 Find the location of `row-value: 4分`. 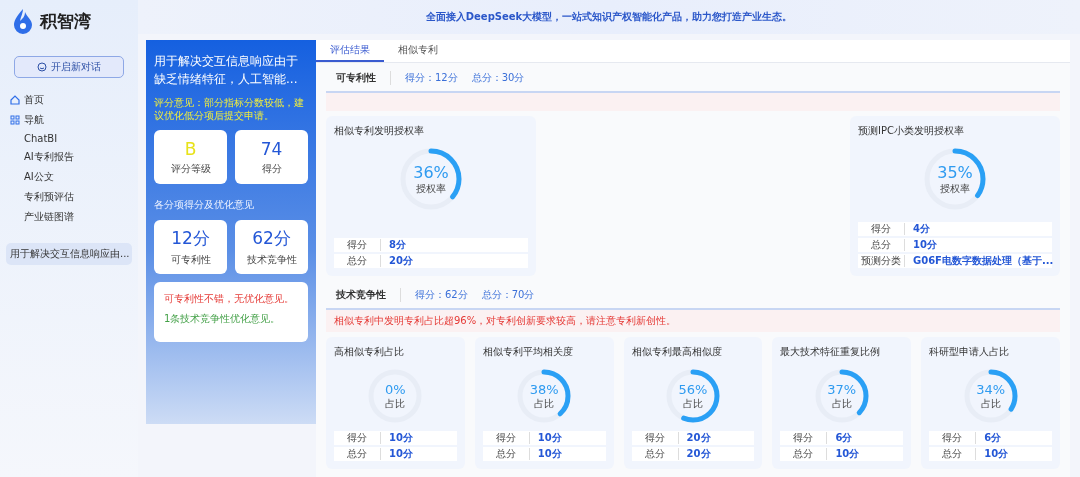

row-value: 4分 is located at coordinates (921, 229).